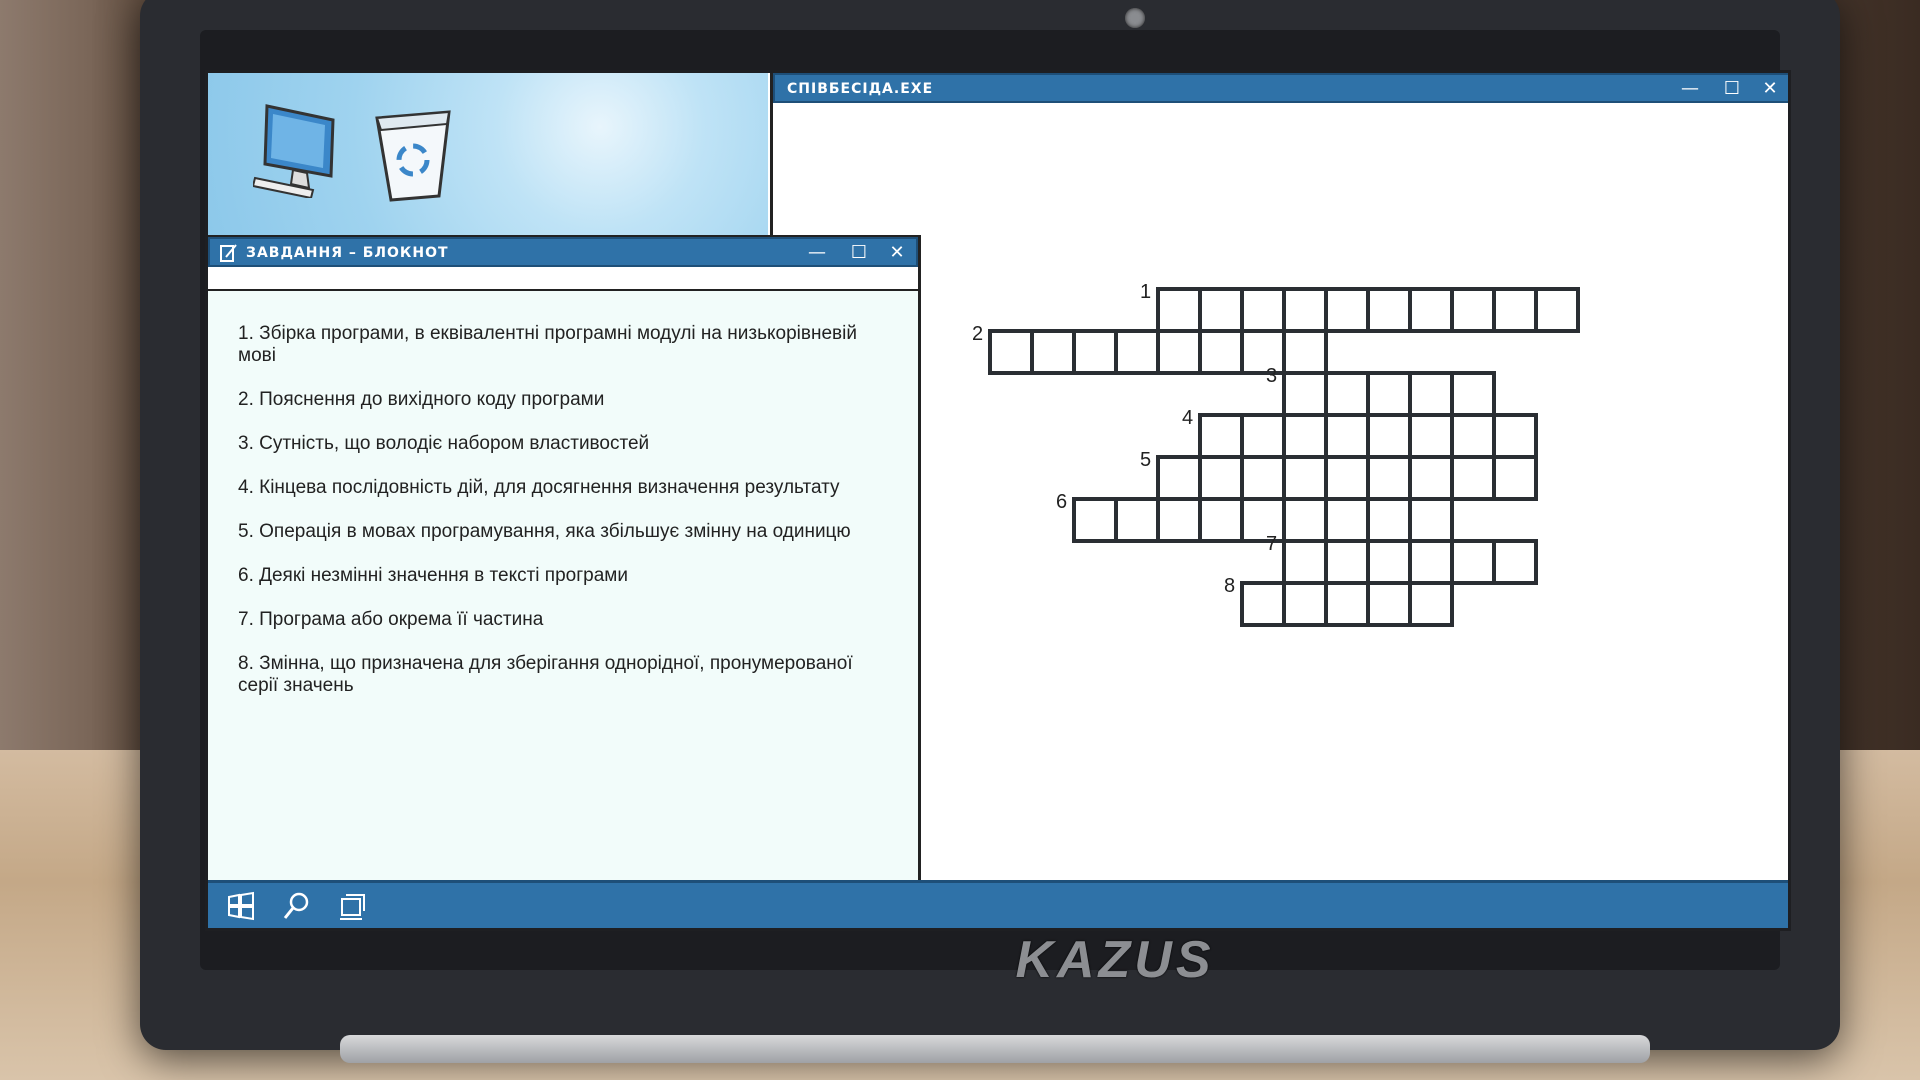  Describe the element at coordinates (1135, 18) in the screenshot. I see `webcam` at that location.